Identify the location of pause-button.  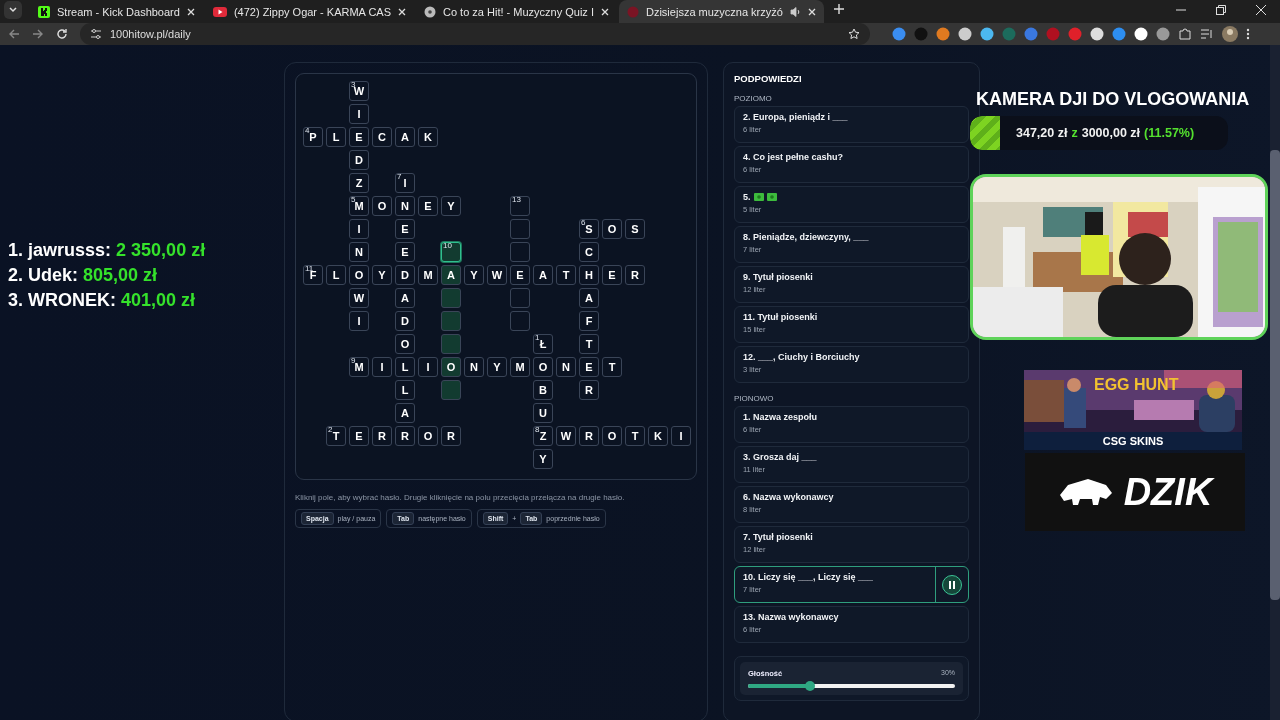
(952, 584).